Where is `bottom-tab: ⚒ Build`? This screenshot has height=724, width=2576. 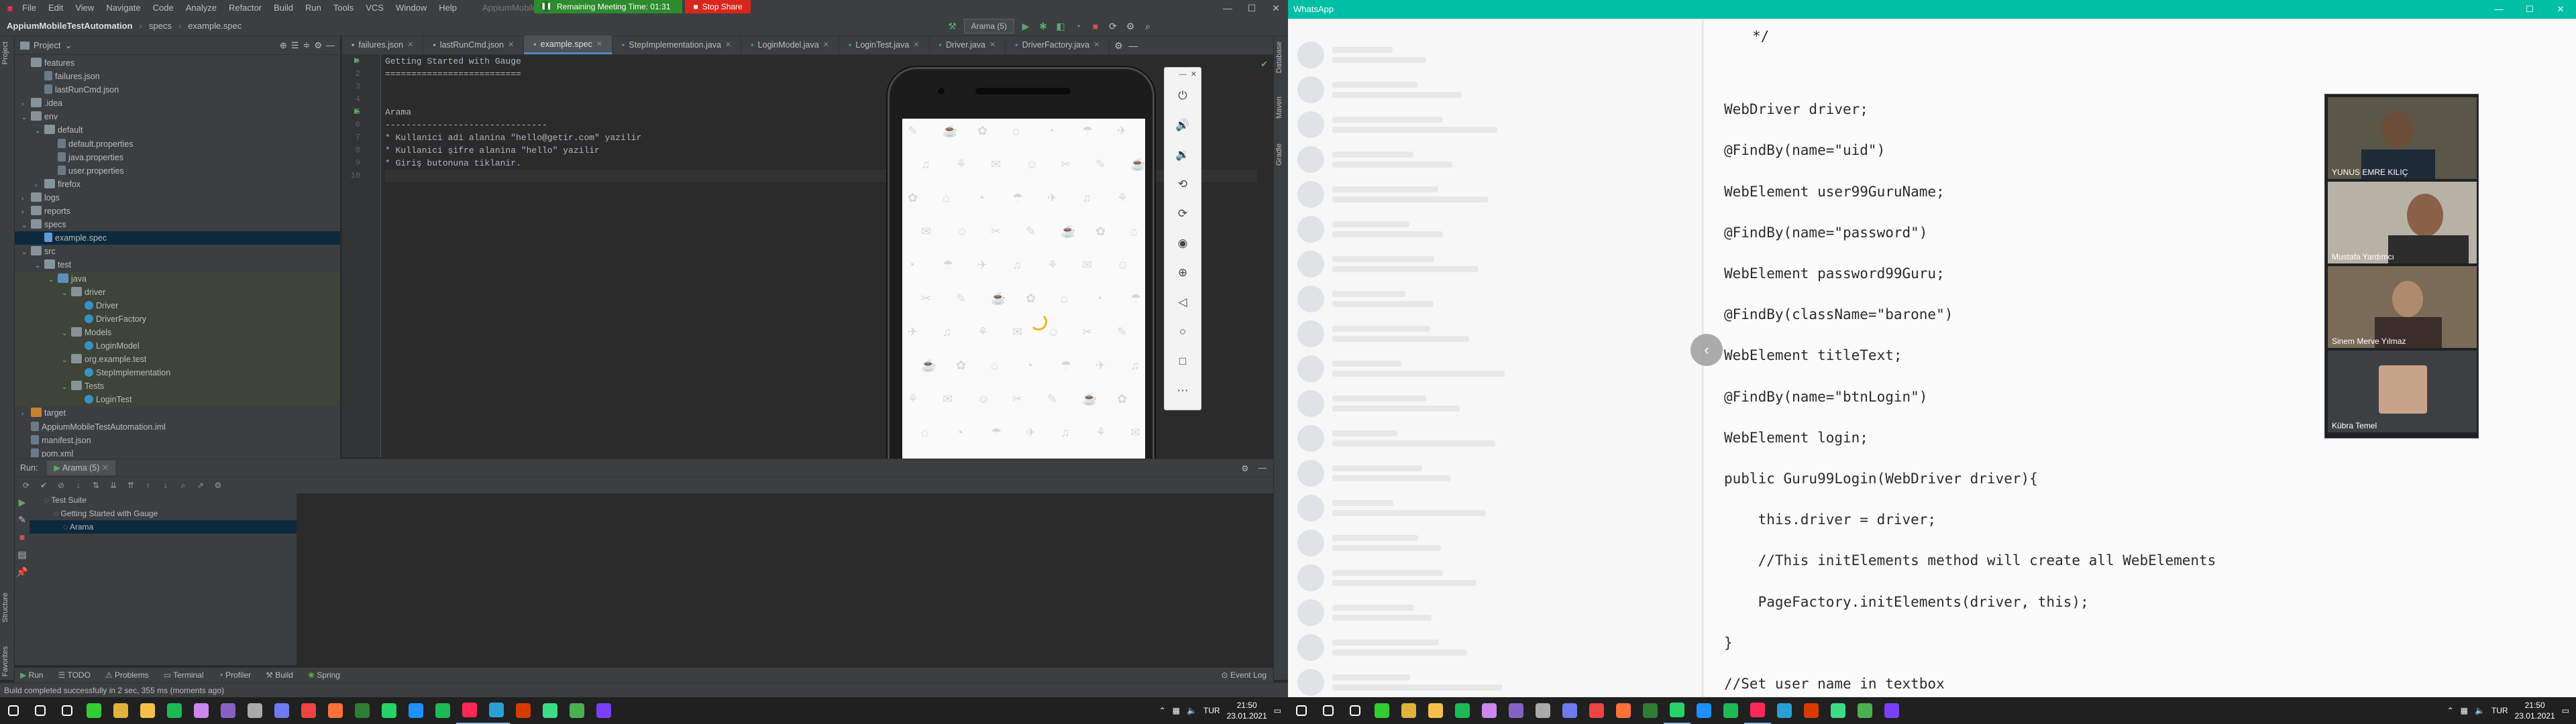 bottom-tab: ⚒ Build is located at coordinates (279, 675).